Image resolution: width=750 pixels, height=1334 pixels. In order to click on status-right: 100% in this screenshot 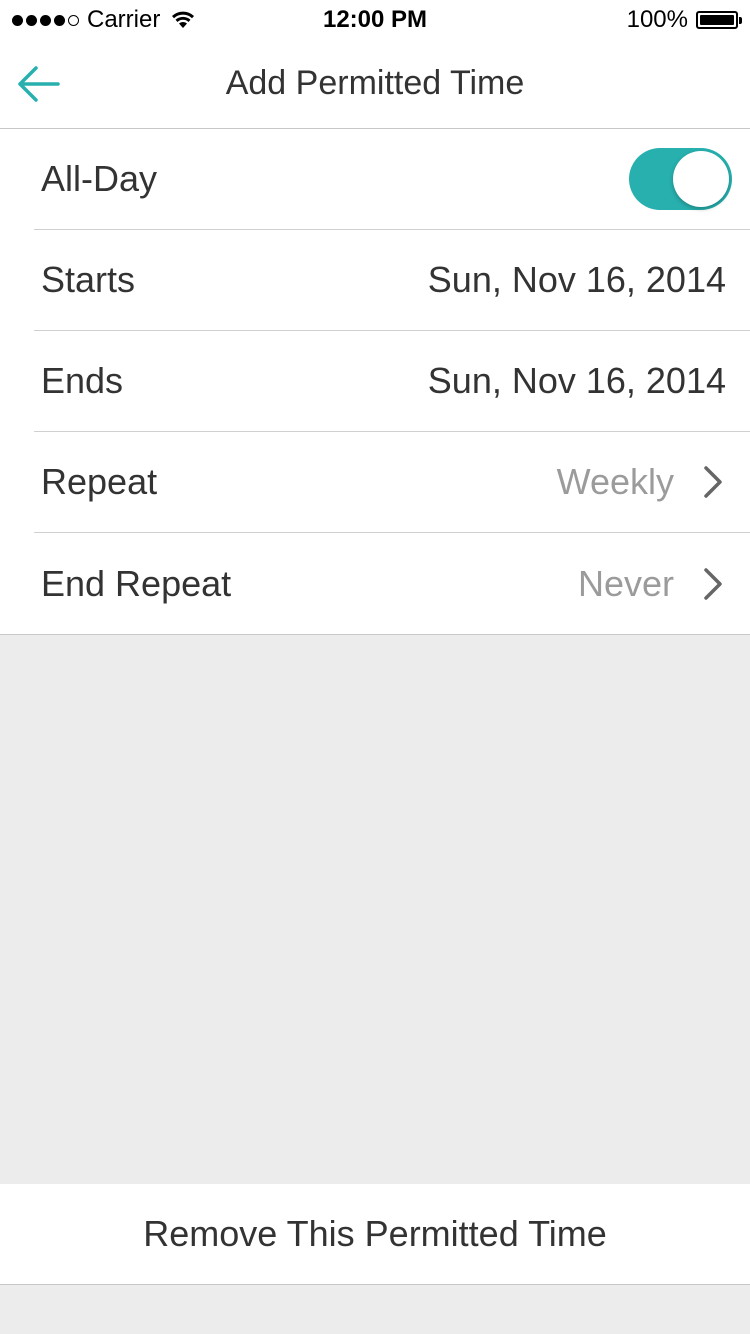, I will do `click(684, 20)`.